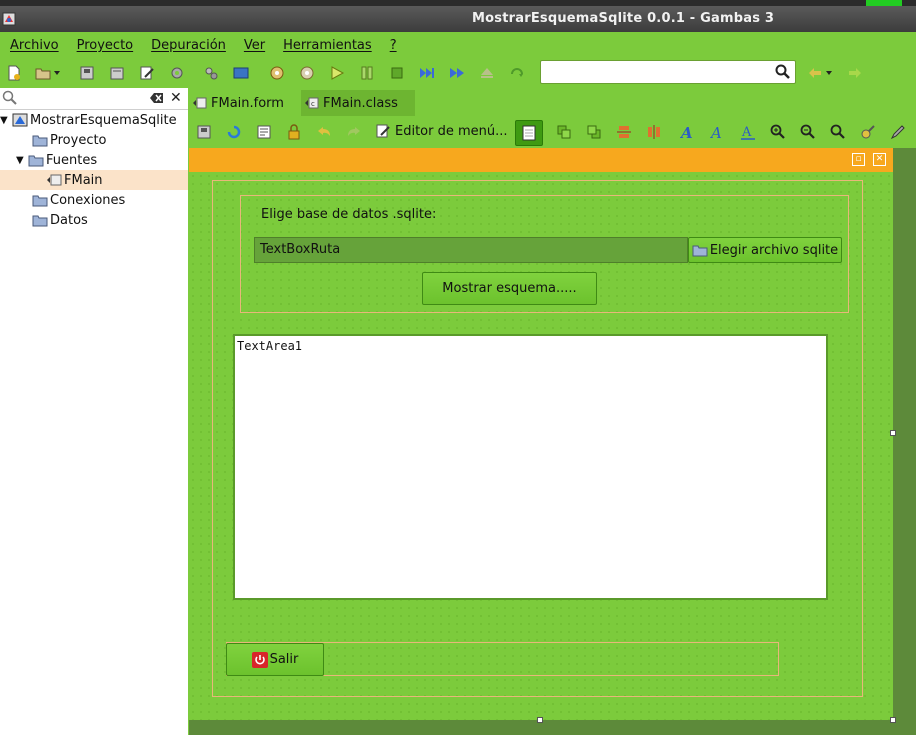 The image size is (916, 735). I want to click on menu-help: ?, so click(393, 45).